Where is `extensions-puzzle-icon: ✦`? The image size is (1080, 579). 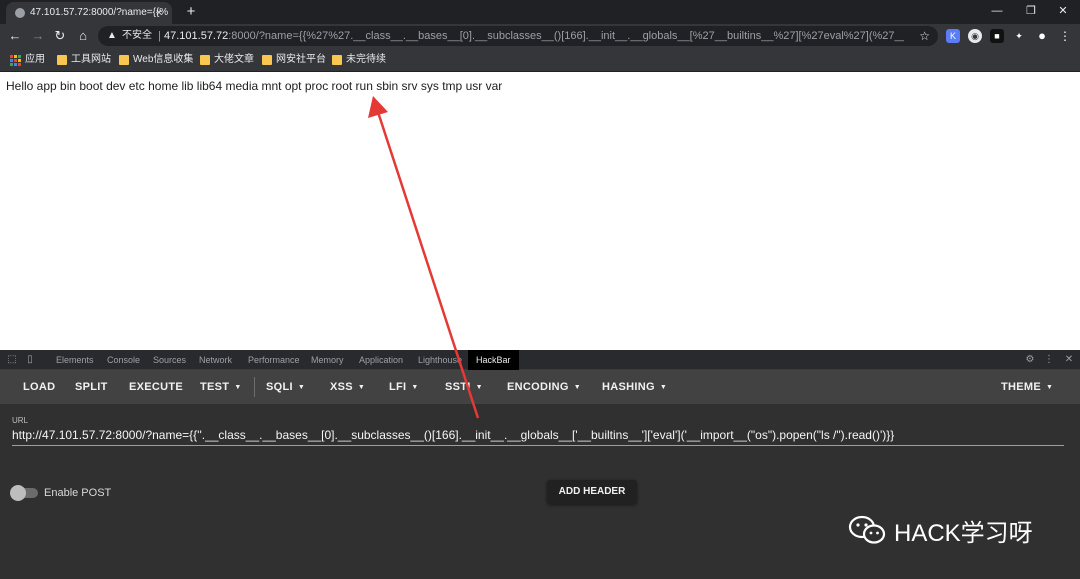 extensions-puzzle-icon: ✦ is located at coordinates (1019, 36).